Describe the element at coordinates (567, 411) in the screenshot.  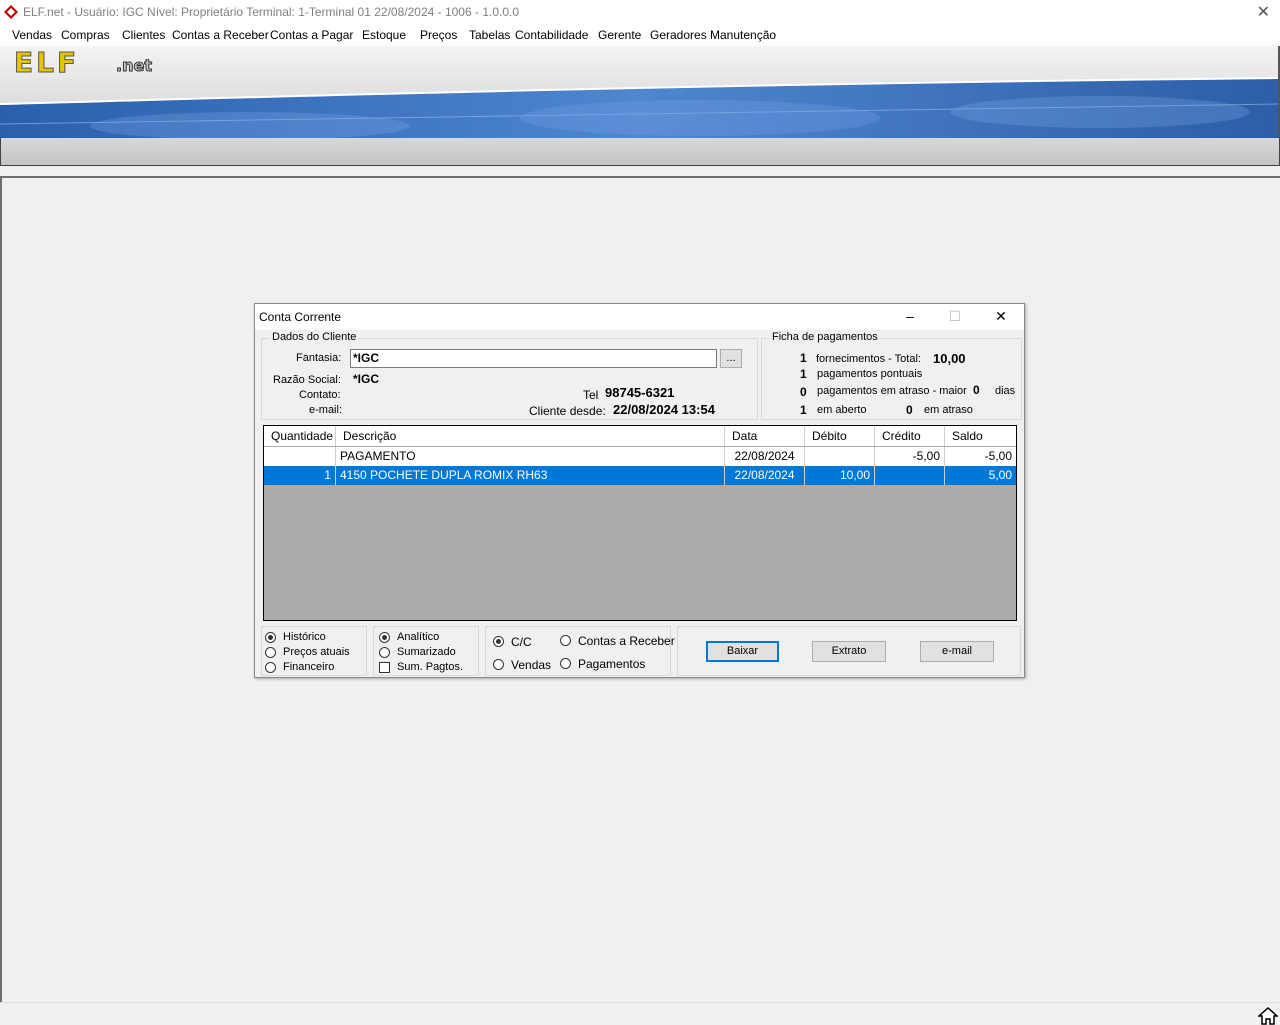
I see `cliente-desde-label: Cliente desde:` at that location.